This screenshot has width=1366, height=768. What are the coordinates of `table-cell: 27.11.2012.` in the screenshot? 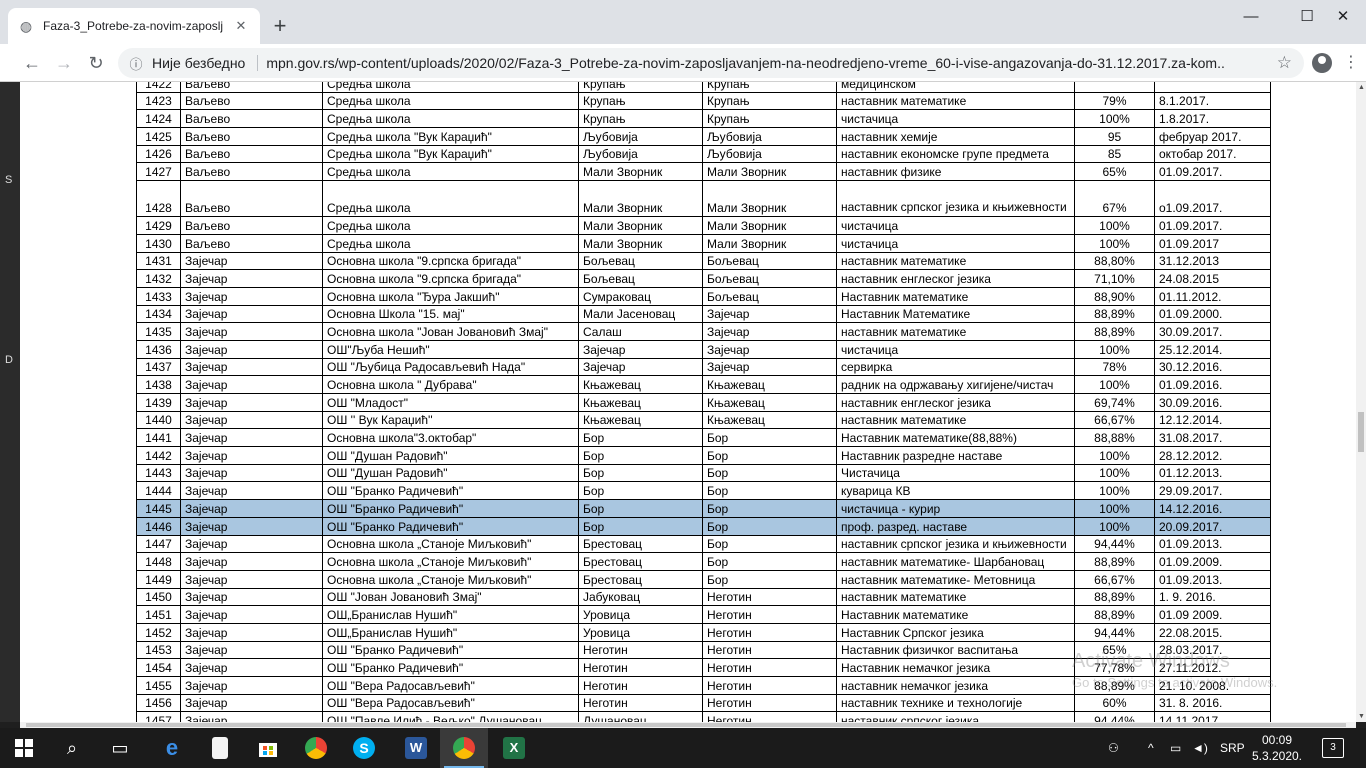 It's located at (1212, 667).